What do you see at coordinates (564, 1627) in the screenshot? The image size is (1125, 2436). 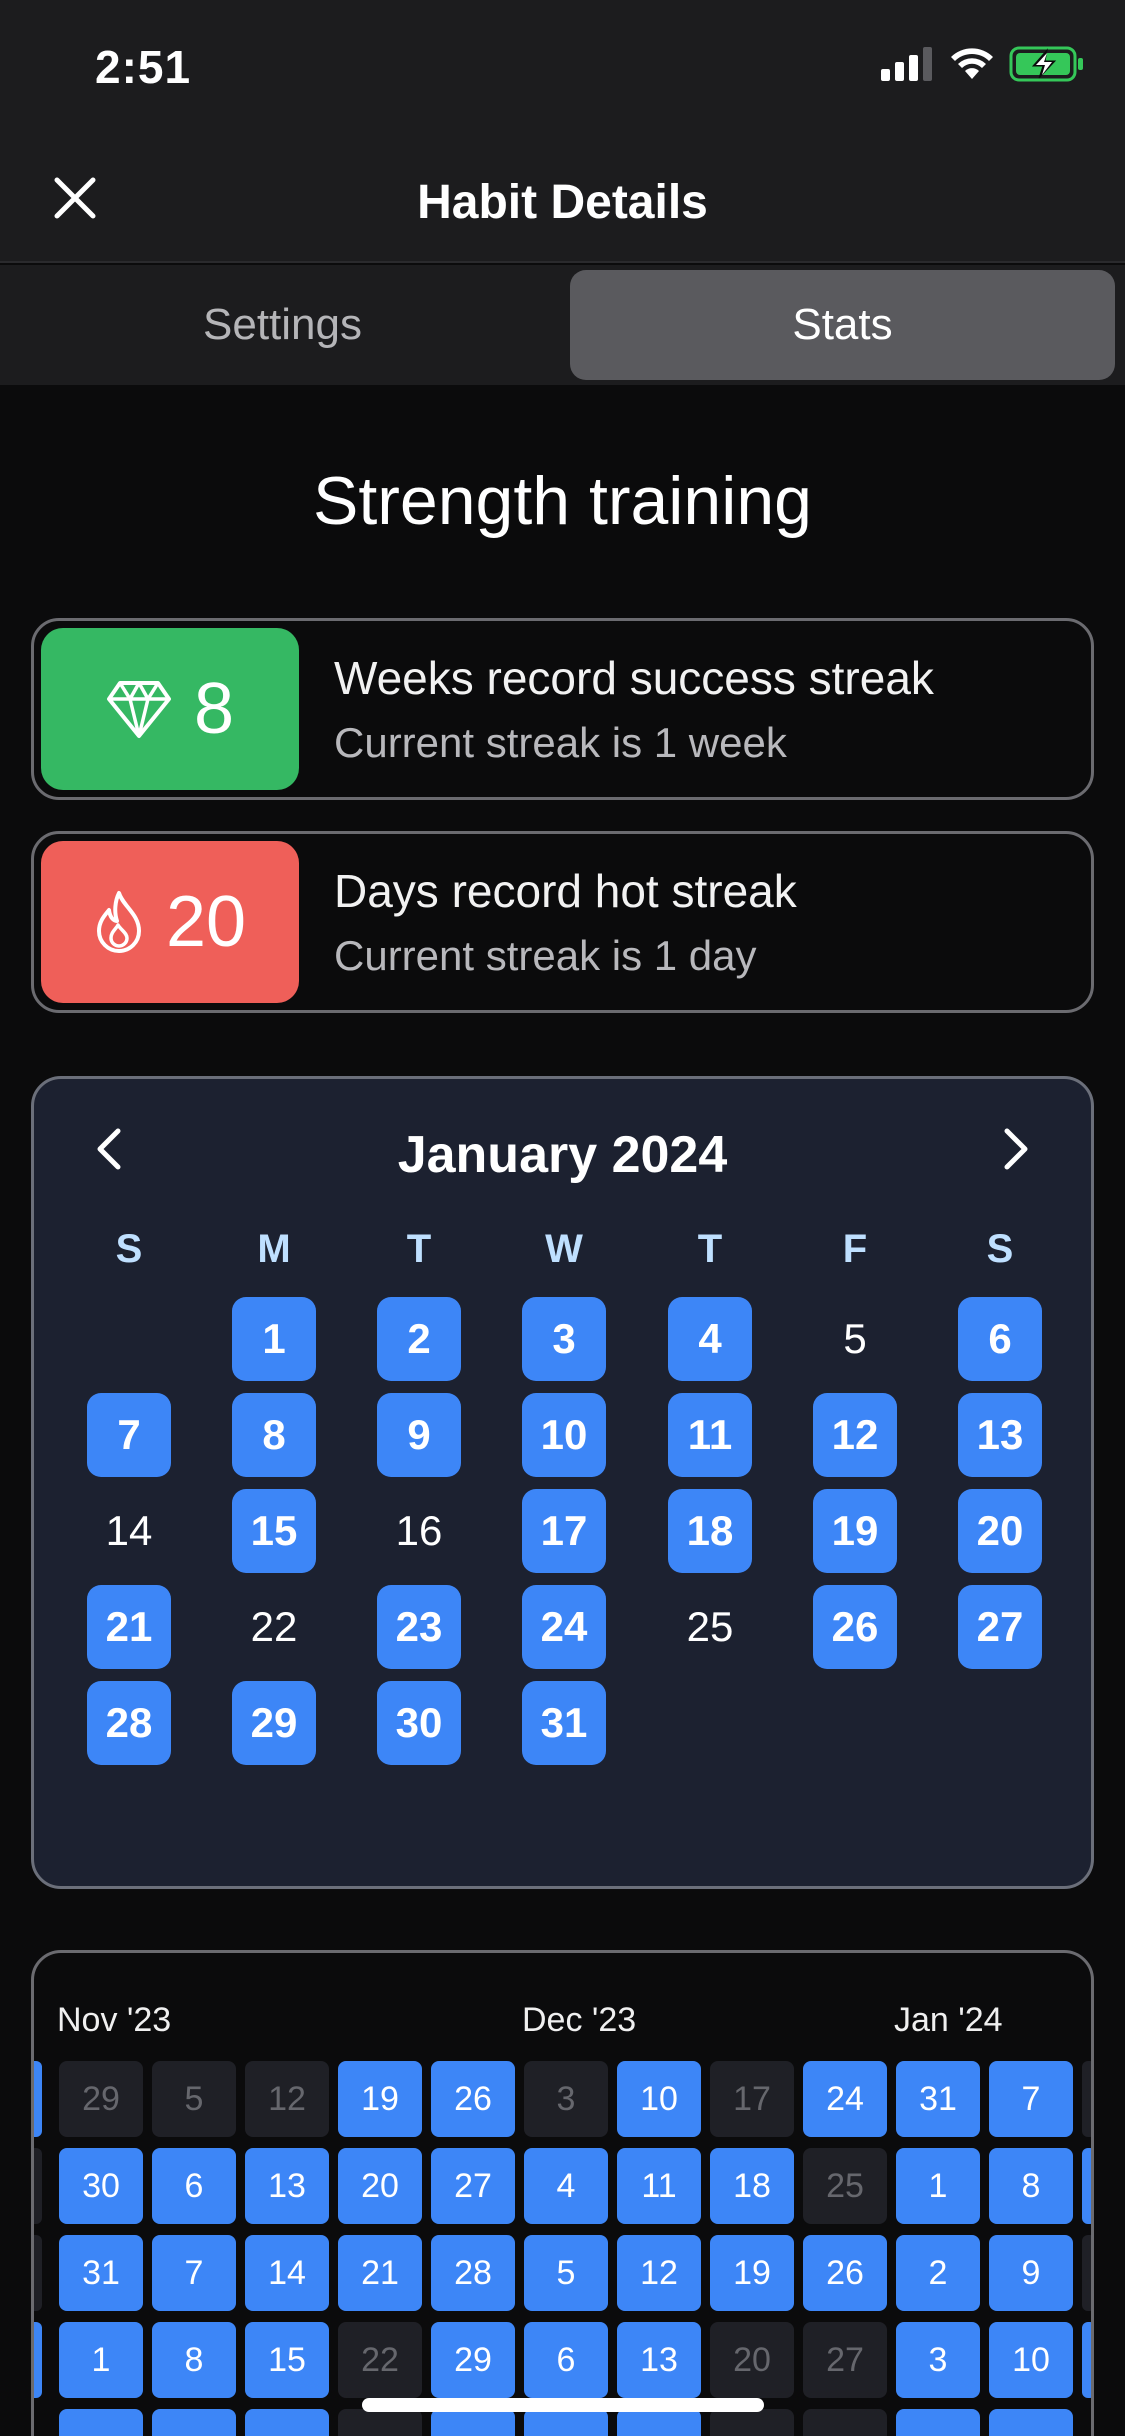 I see `calendar-day: 24` at bounding box center [564, 1627].